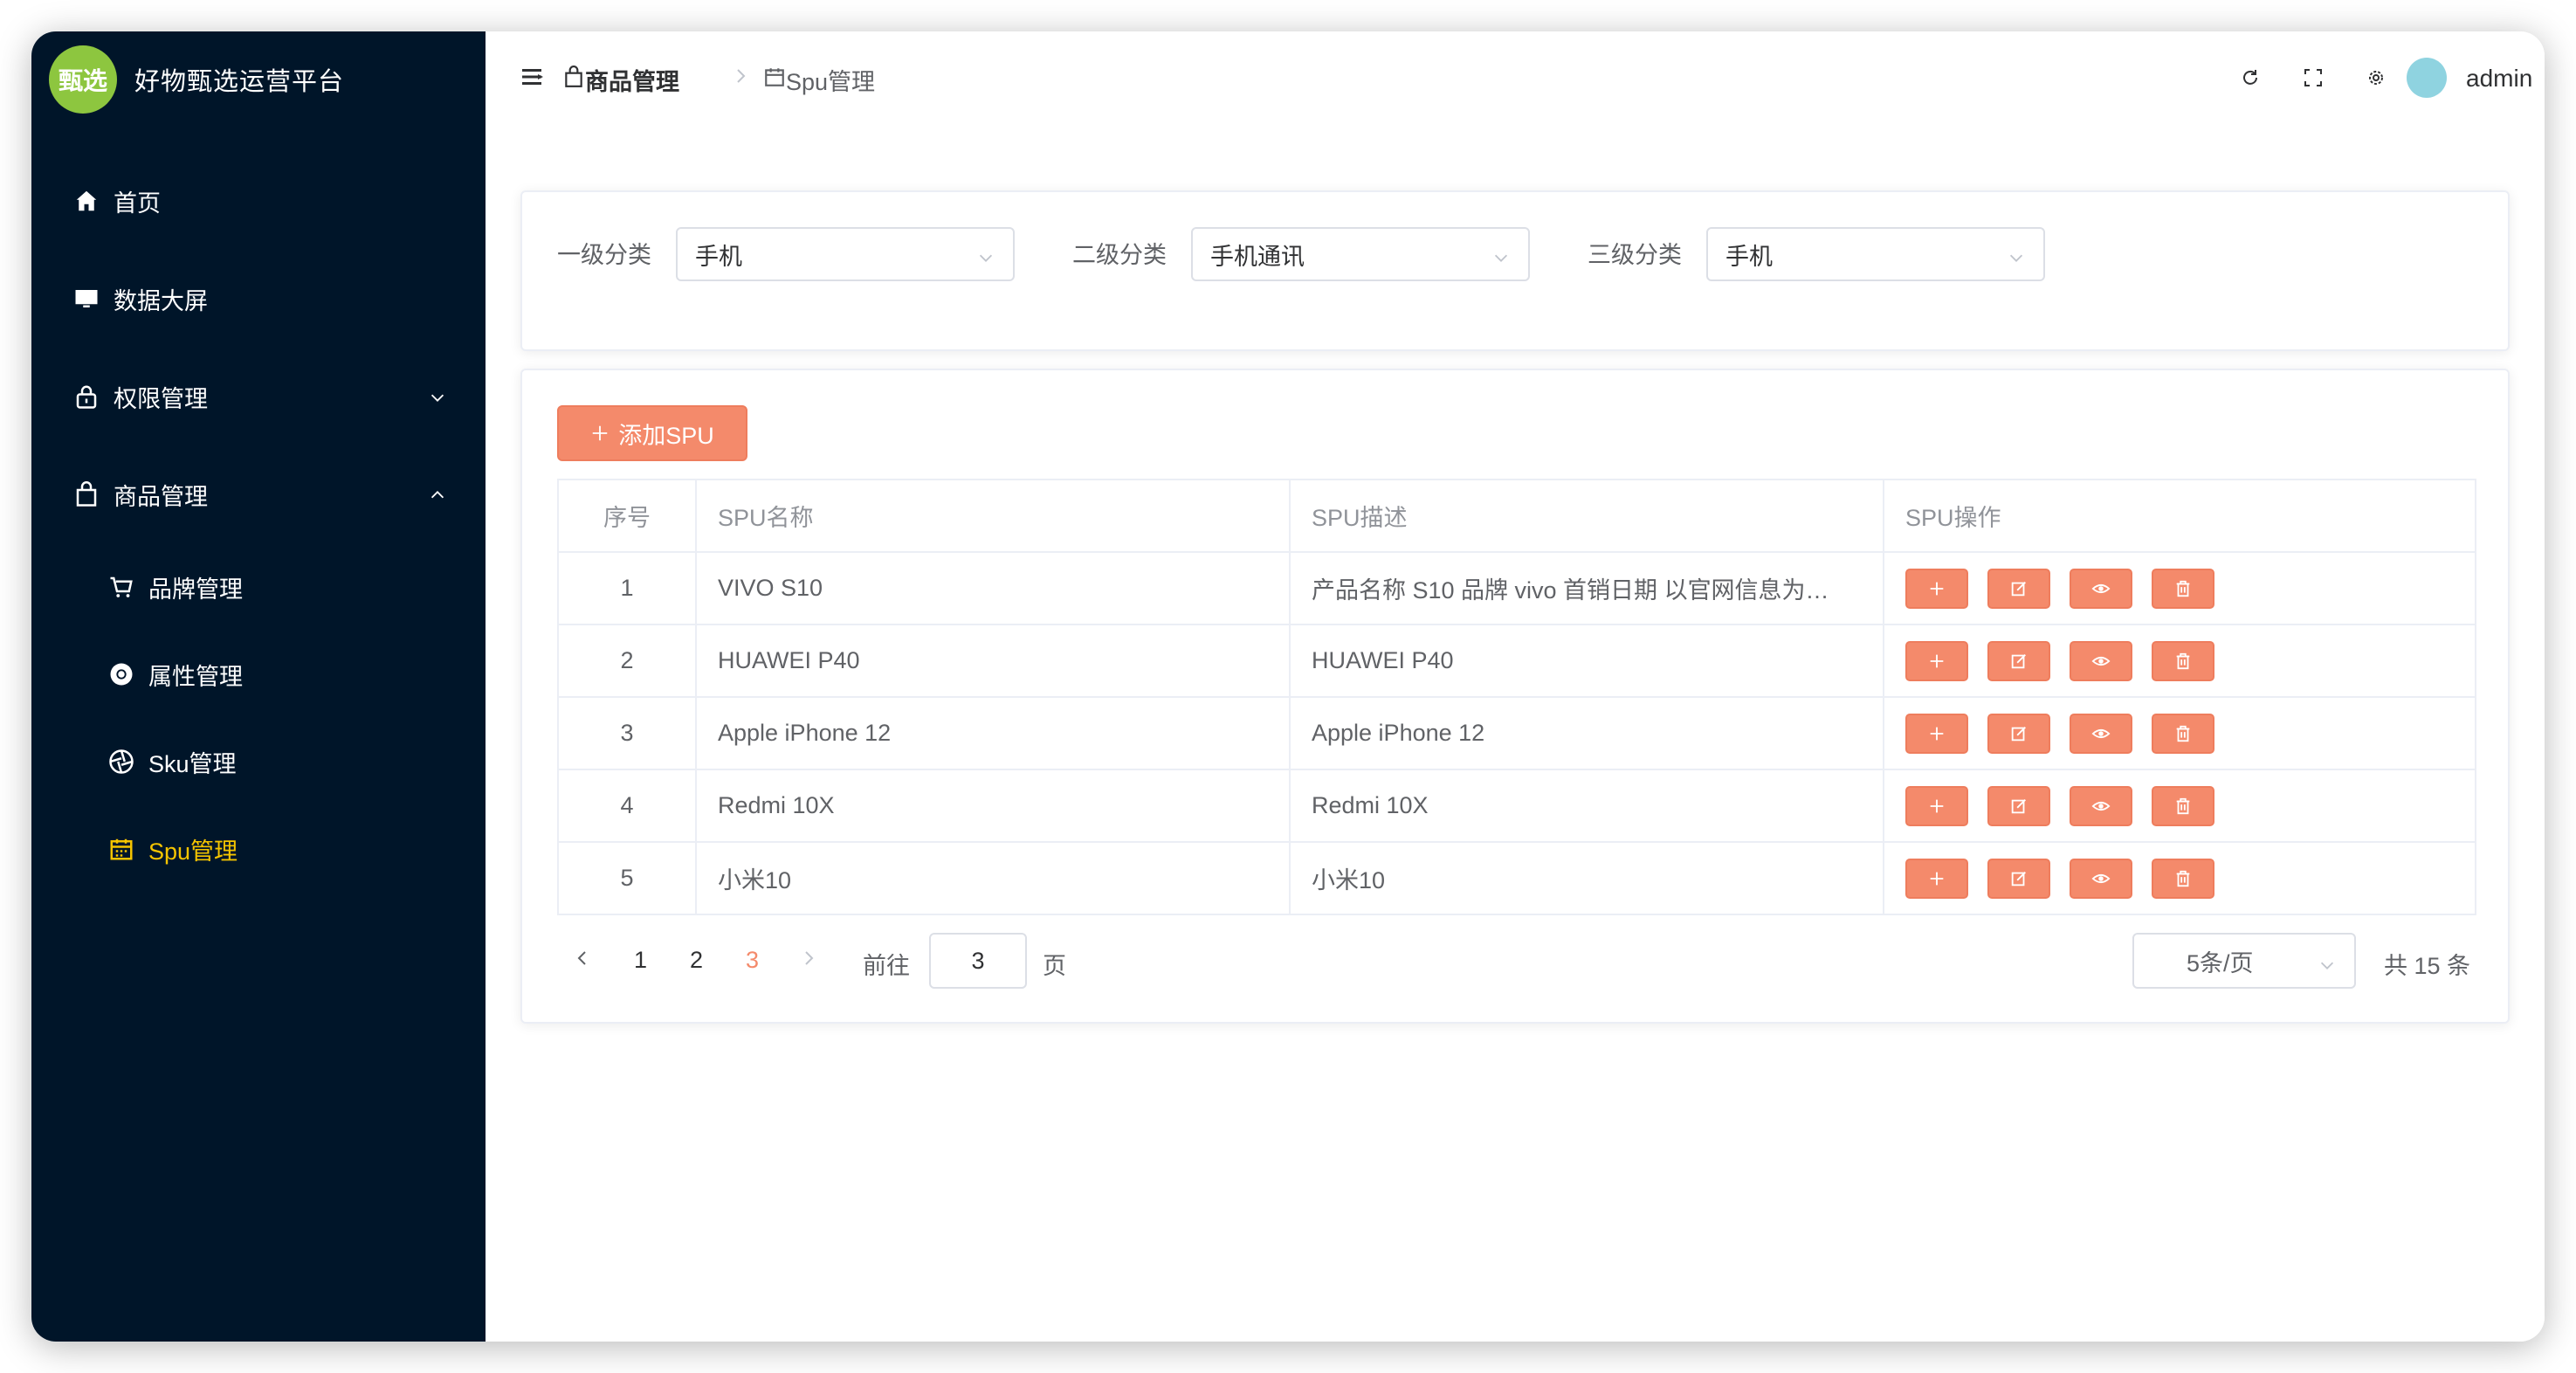 The width and height of the screenshot is (2576, 1373). What do you see at coordinates (86, 201) in the screenshot?
I see `home-icon` at bounding box center [86, 201].